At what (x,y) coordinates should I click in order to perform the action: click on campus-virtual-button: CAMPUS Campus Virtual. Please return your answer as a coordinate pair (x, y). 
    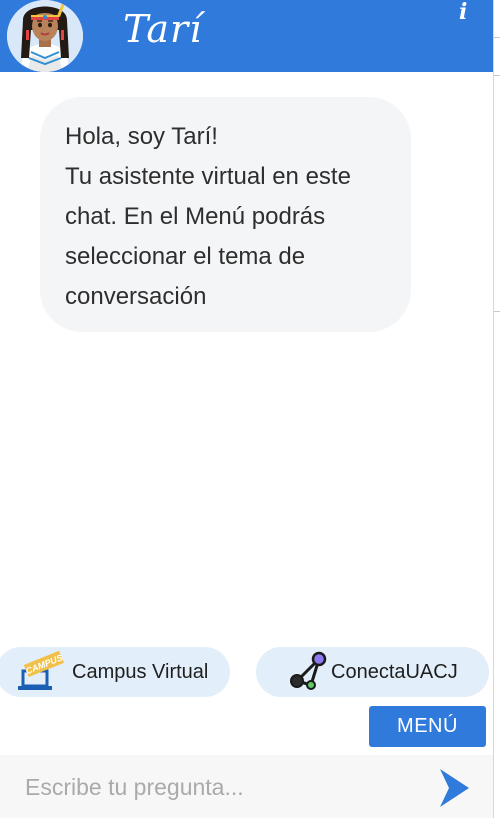
    Looking at the image, I should click on (115, 672).